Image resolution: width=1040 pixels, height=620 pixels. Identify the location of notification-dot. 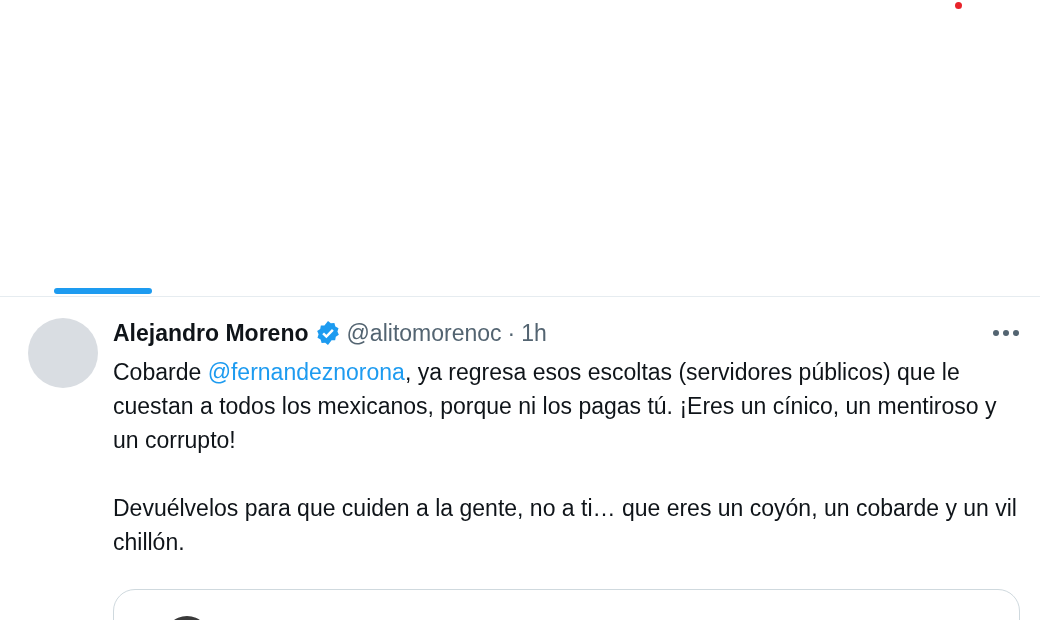
(958, 5).